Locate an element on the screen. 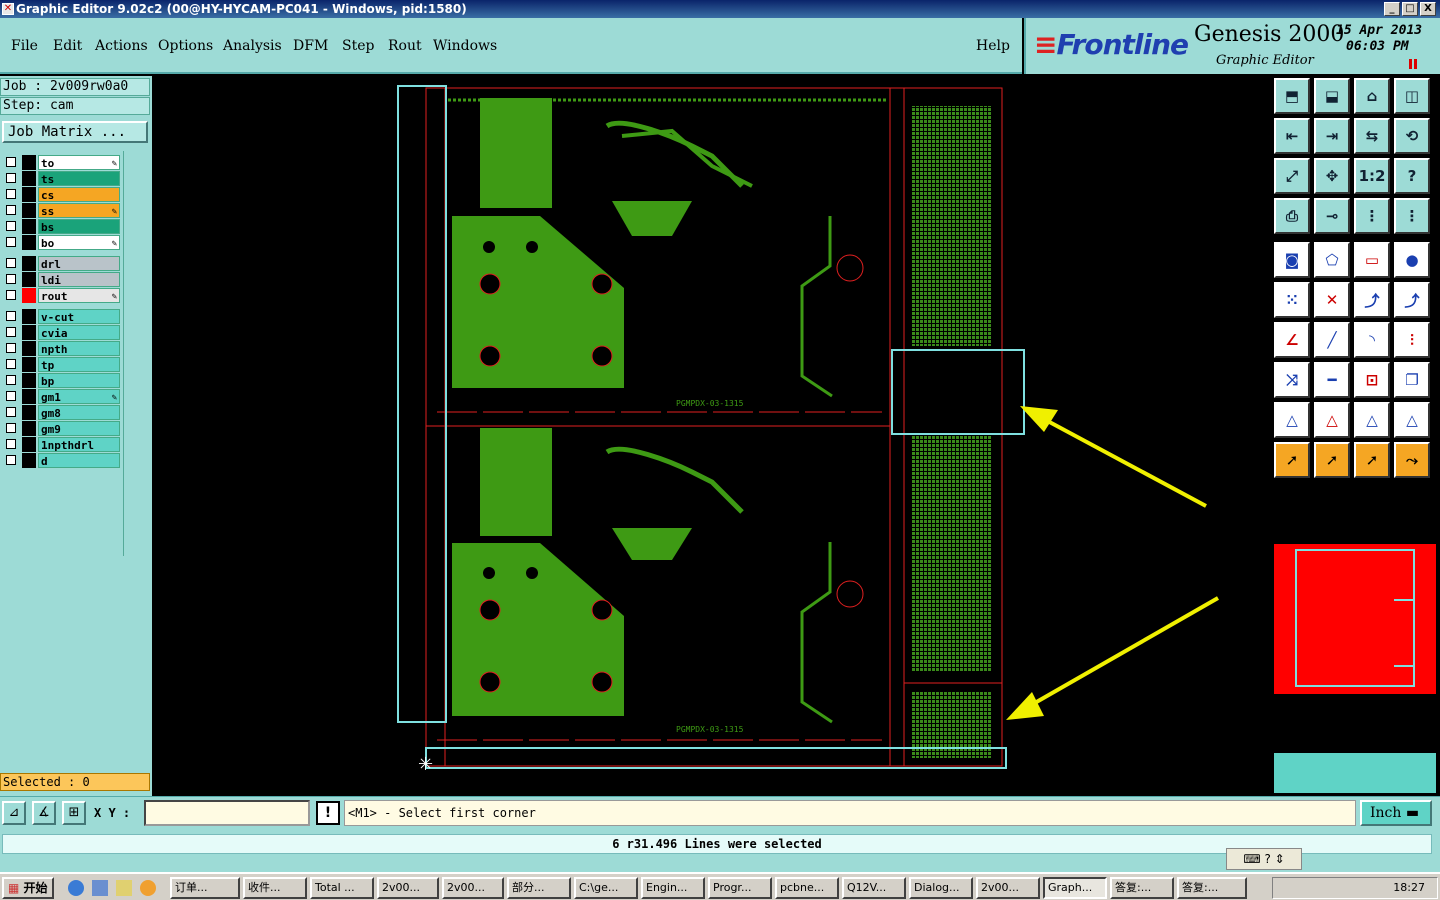 This screenshot has width=1440, height=900. mirror-icon: ⫶ is located at coordinates (1412, 340).